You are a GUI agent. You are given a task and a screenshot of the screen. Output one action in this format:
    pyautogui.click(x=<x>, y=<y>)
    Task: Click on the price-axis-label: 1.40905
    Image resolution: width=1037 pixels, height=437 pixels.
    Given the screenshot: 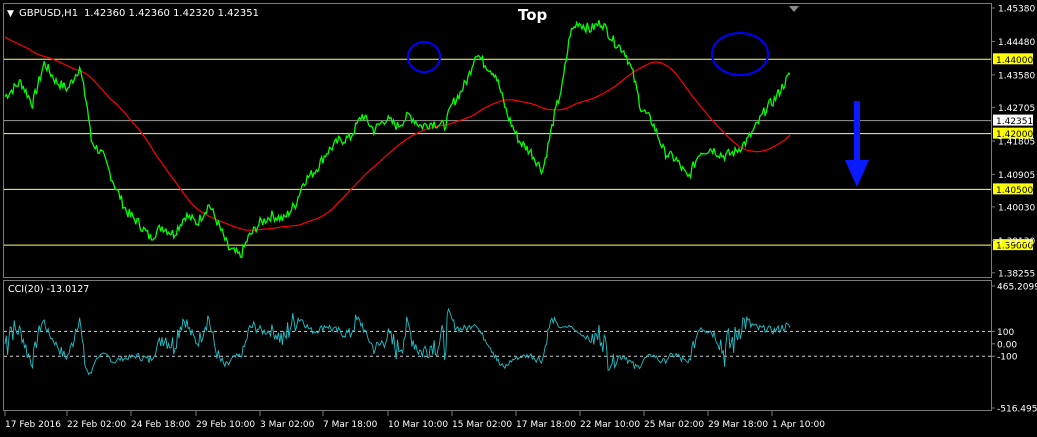 What is the action you would take?
    pyautogui.click(x=1016, y=176)
    